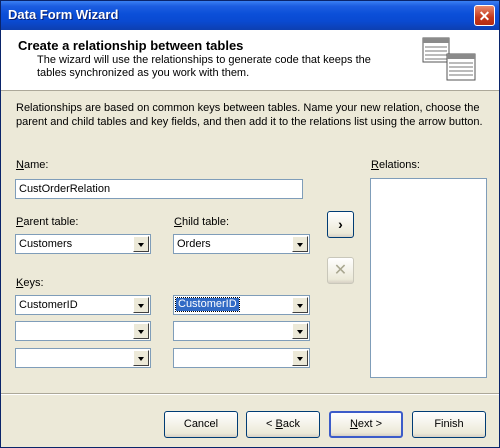 This screenshot has width=500, height=448. Describe the element at coordinates (201, 424) in the screenshot. I see `cancel-button: Cancel` at that location.